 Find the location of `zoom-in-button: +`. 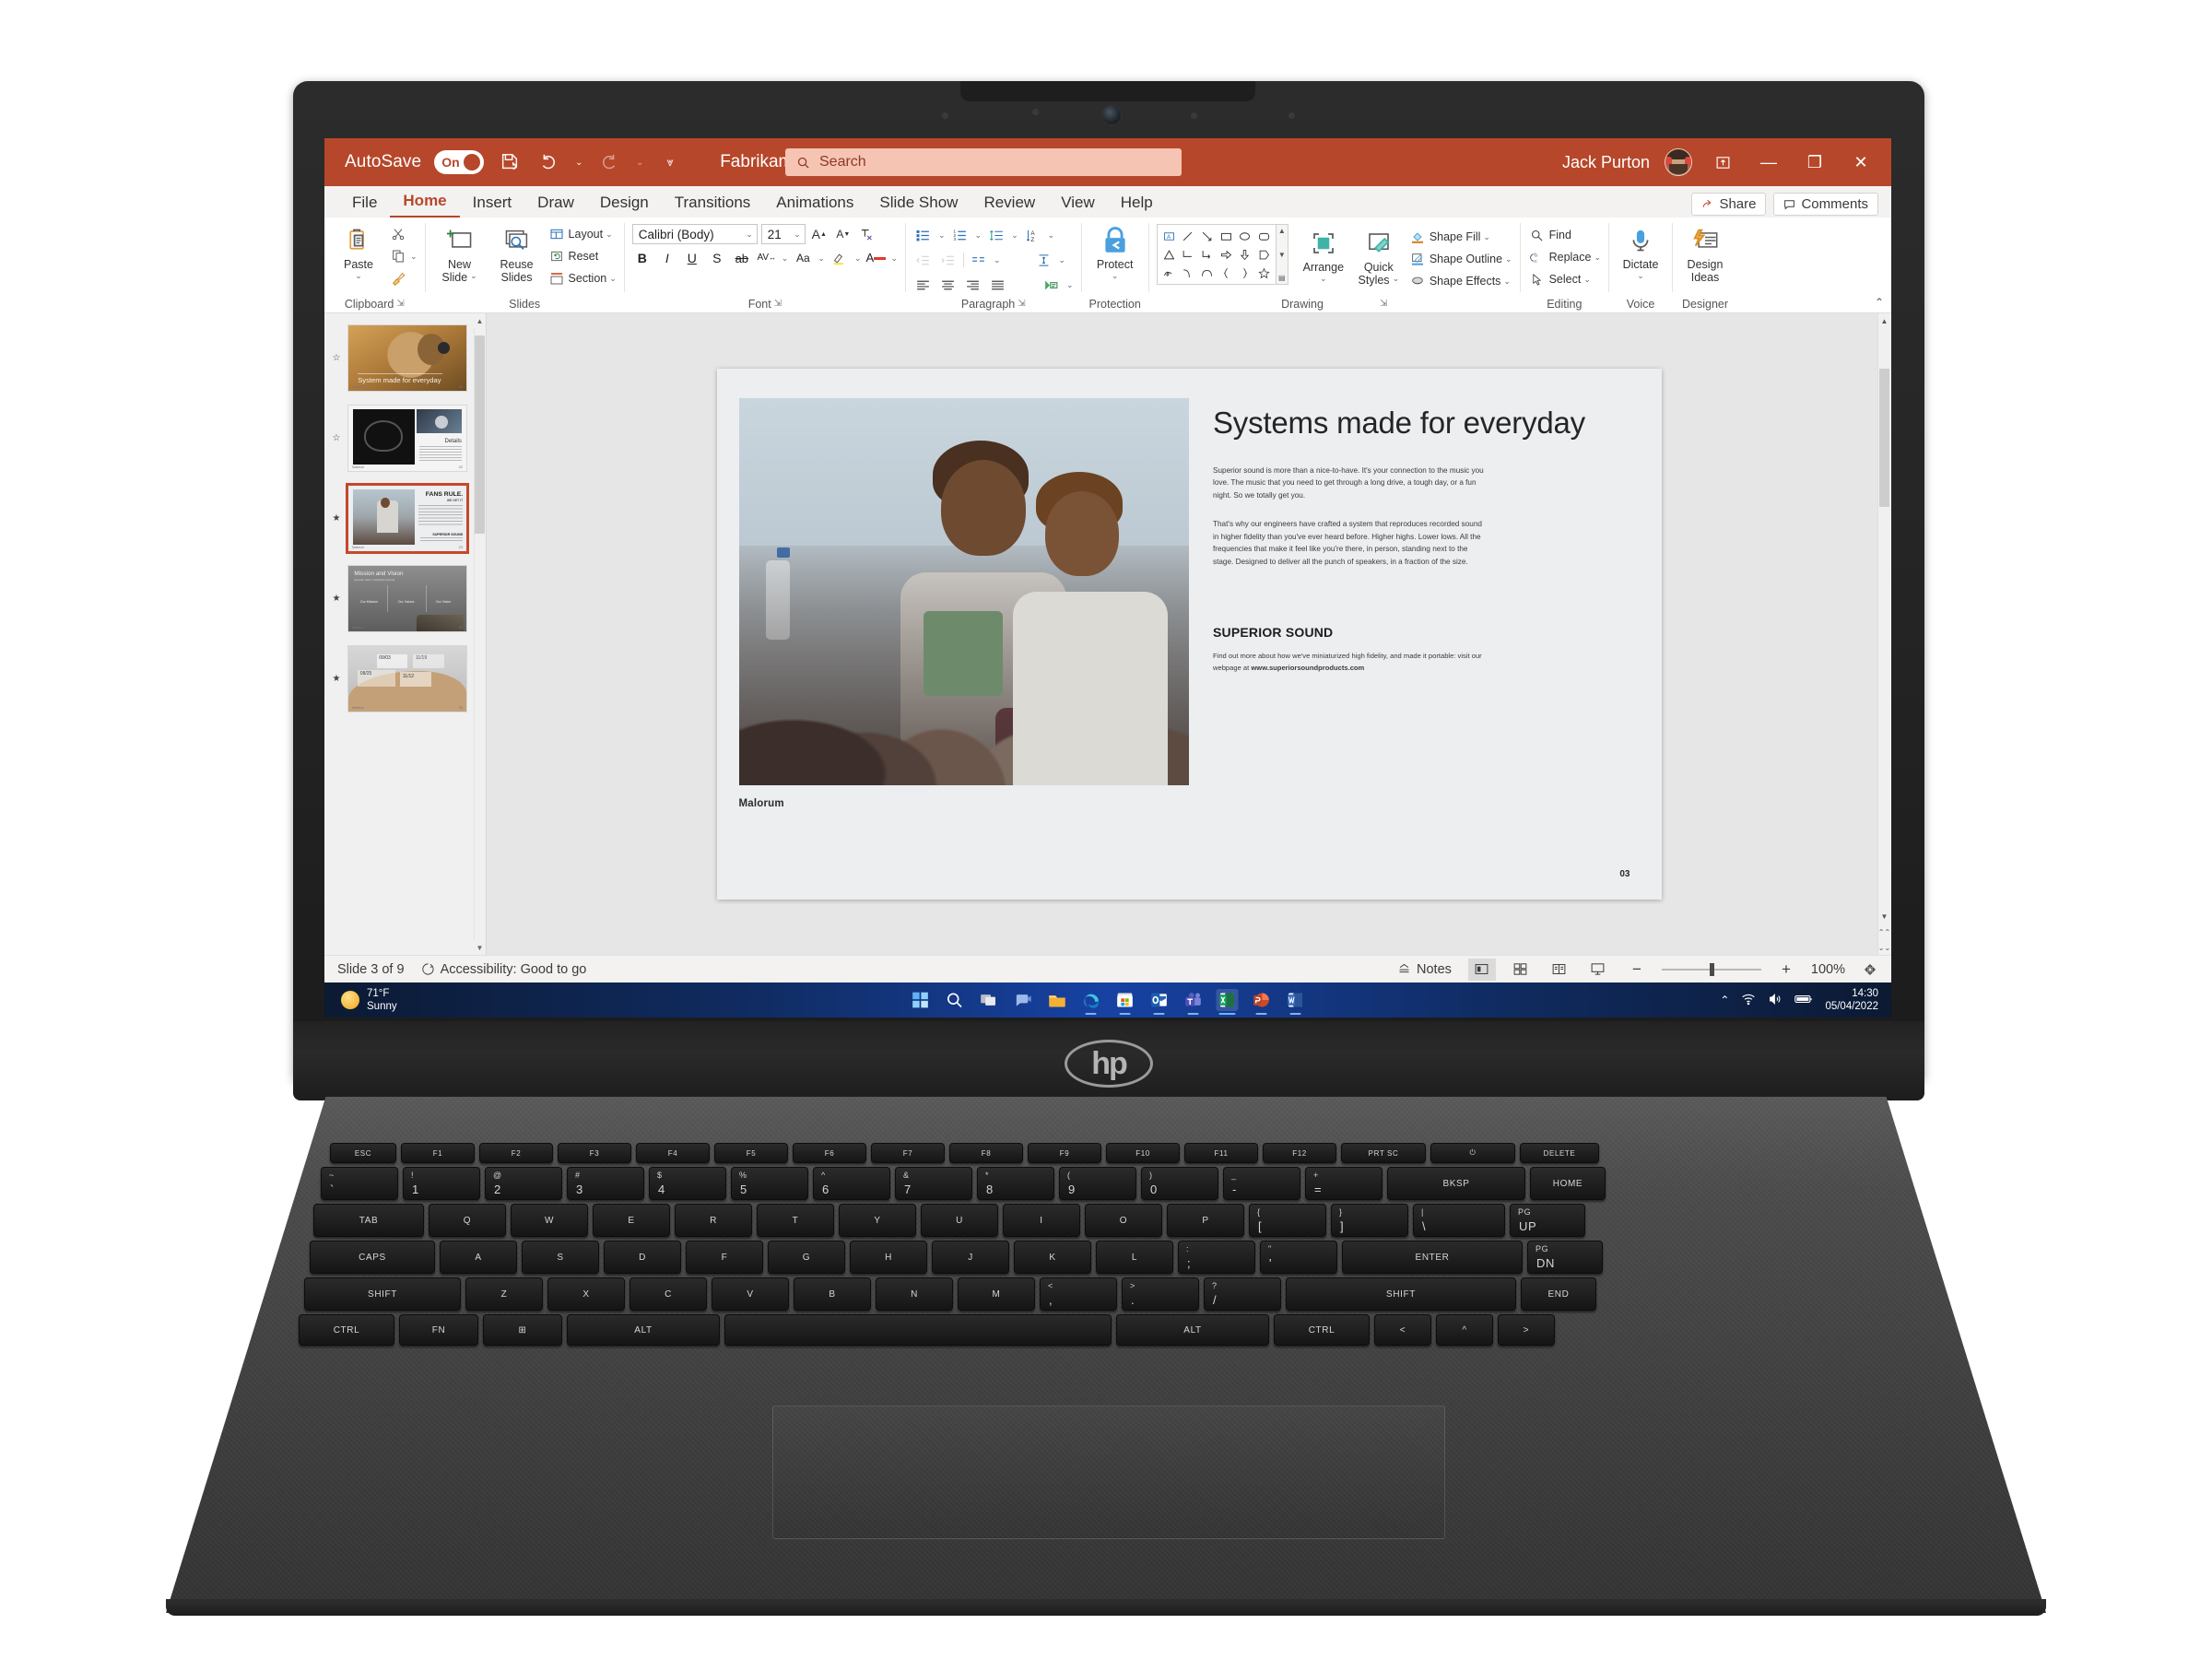

zoom-in-button: + is located at coordinates (1786, 970).